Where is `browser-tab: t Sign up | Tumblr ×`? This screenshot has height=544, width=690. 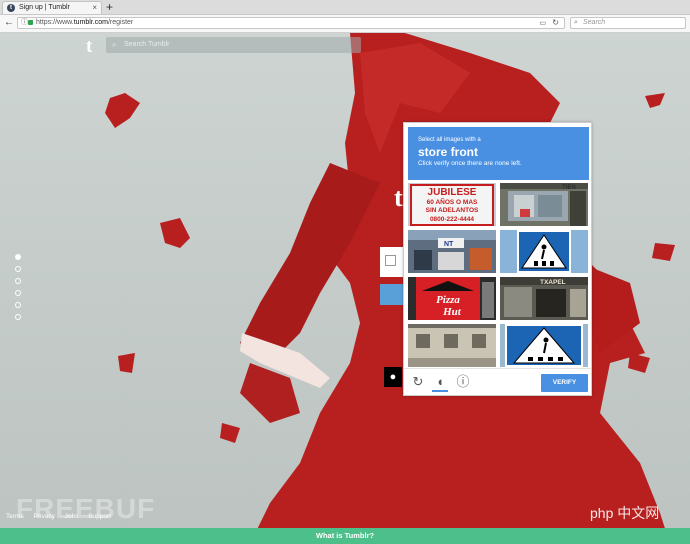 browser-tab: t Sign up | Tumblr × is located at coordinates (52, 7).